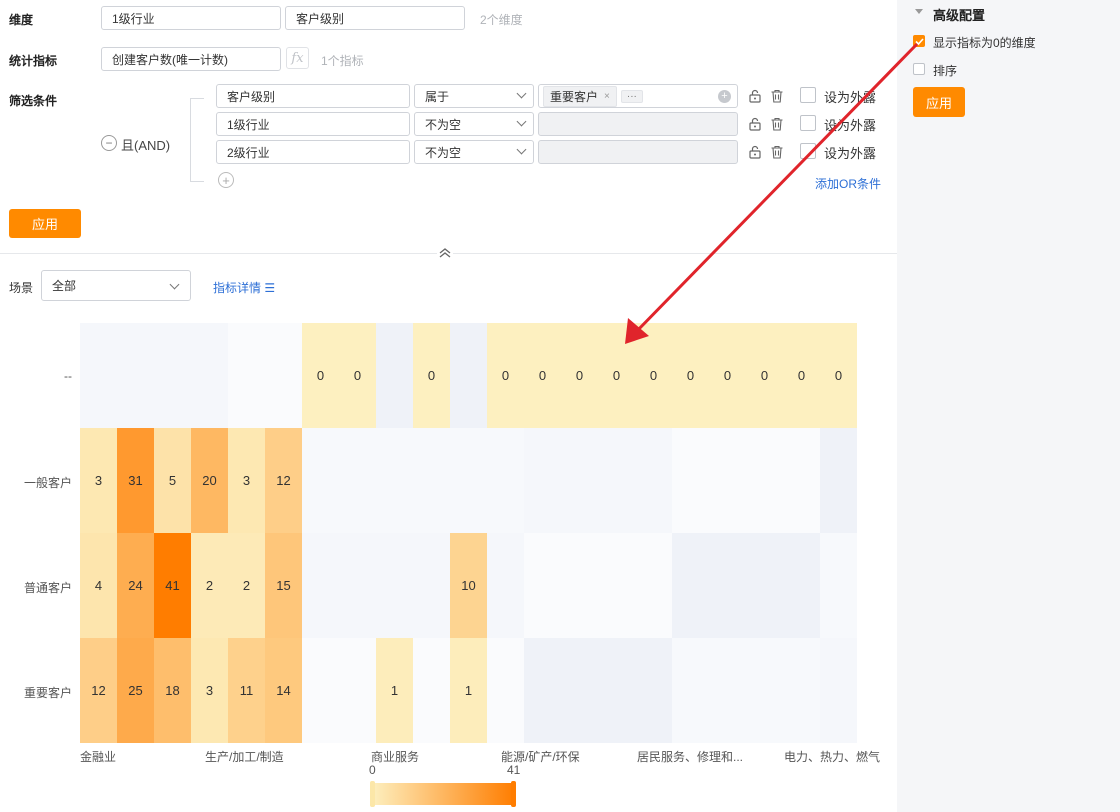  I want to click on filter-value-1: 重要客户 × ··· +, so click(638, 96).